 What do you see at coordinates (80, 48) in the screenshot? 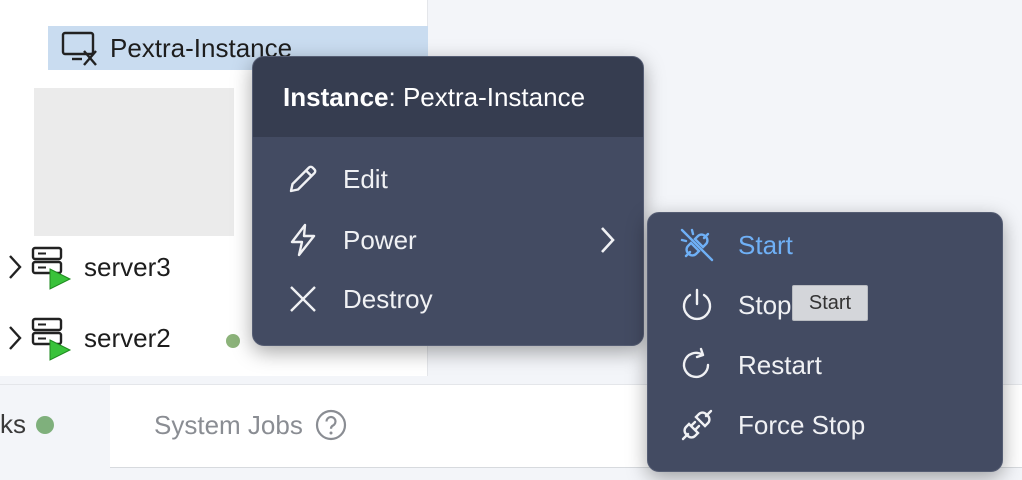
I see `monitor-x-icon` at bounding box center [80, 48].